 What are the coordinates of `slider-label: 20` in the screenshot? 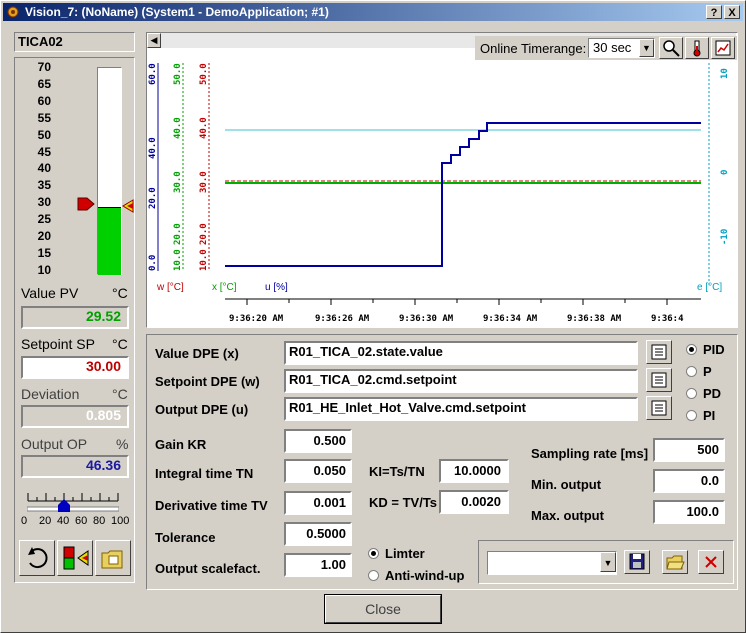 It's located at (45, 521).